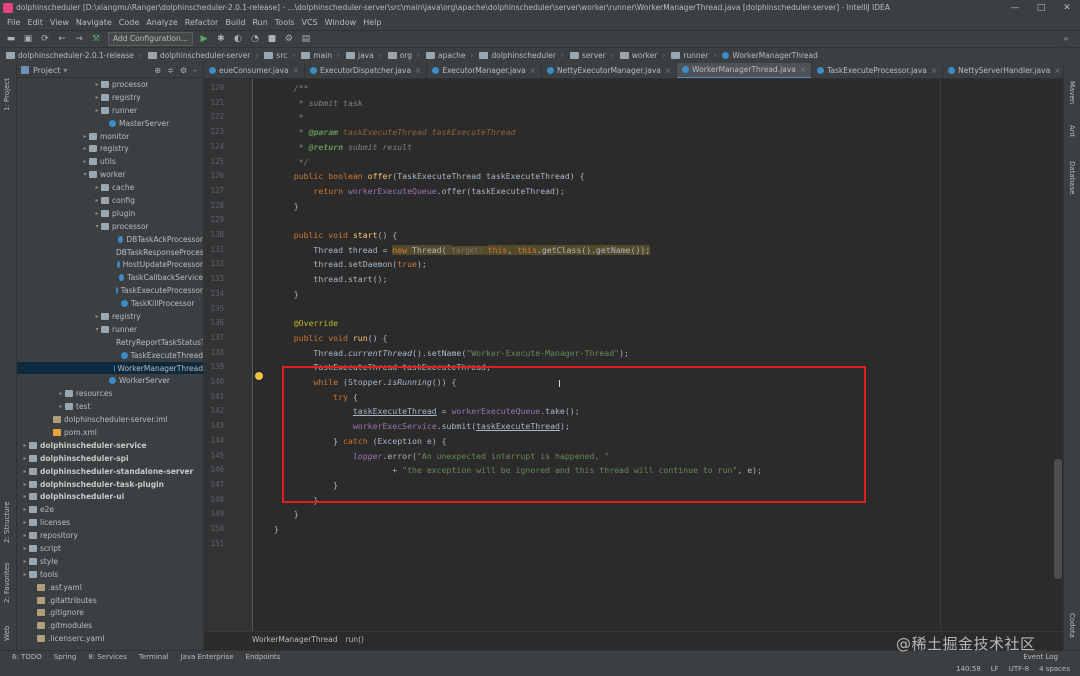  What do you see at coordinates (1015, 8) in the screenshot?
I see `minimize-button: —` at bounding box center [1015, 8].